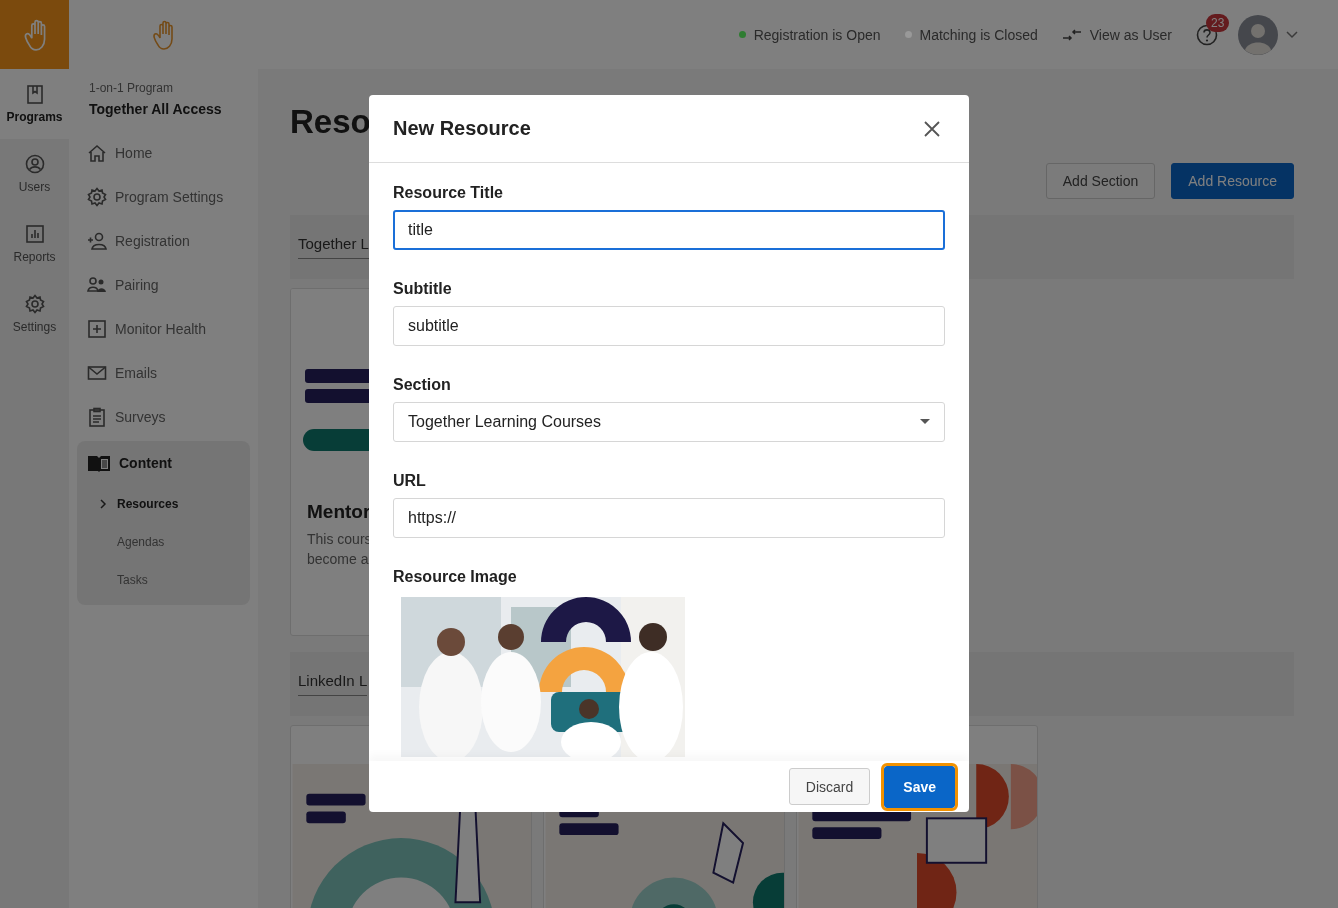  What do you see at coordinates (669, 230) in the screenshot?
I see `text-field: title` at bounding box center [669, 230].